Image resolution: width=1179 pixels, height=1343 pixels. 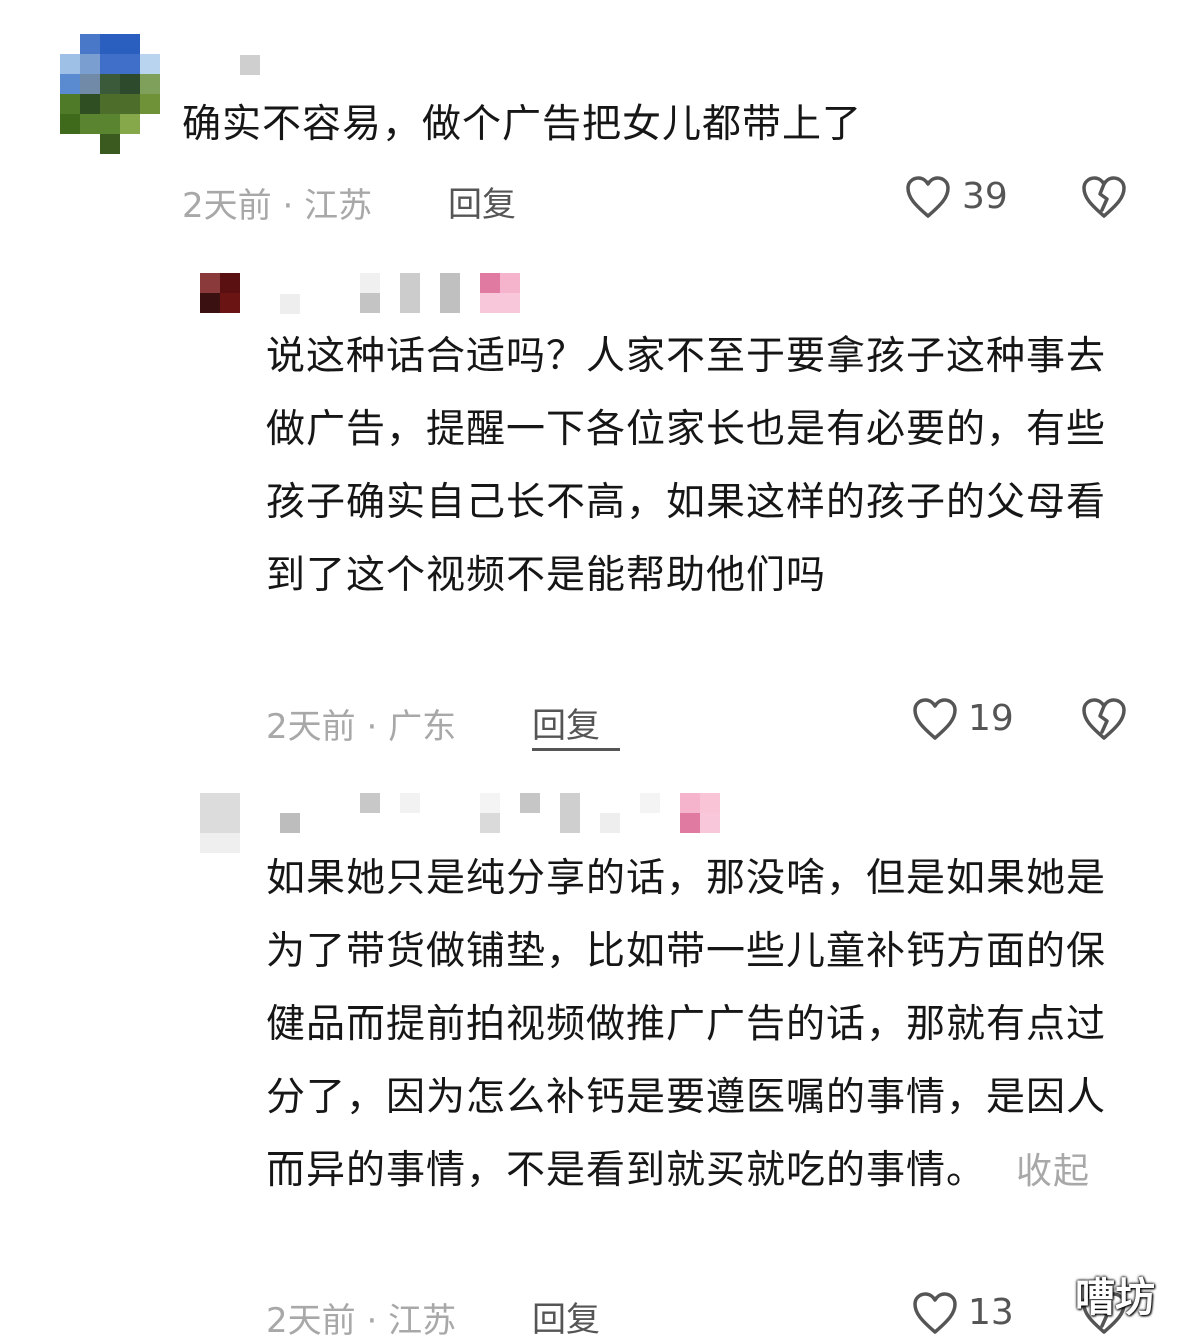 What do you see at coordinates (991, 718) in the screenshot?
I see `like-count: 19` at bounding box center [991, 718].